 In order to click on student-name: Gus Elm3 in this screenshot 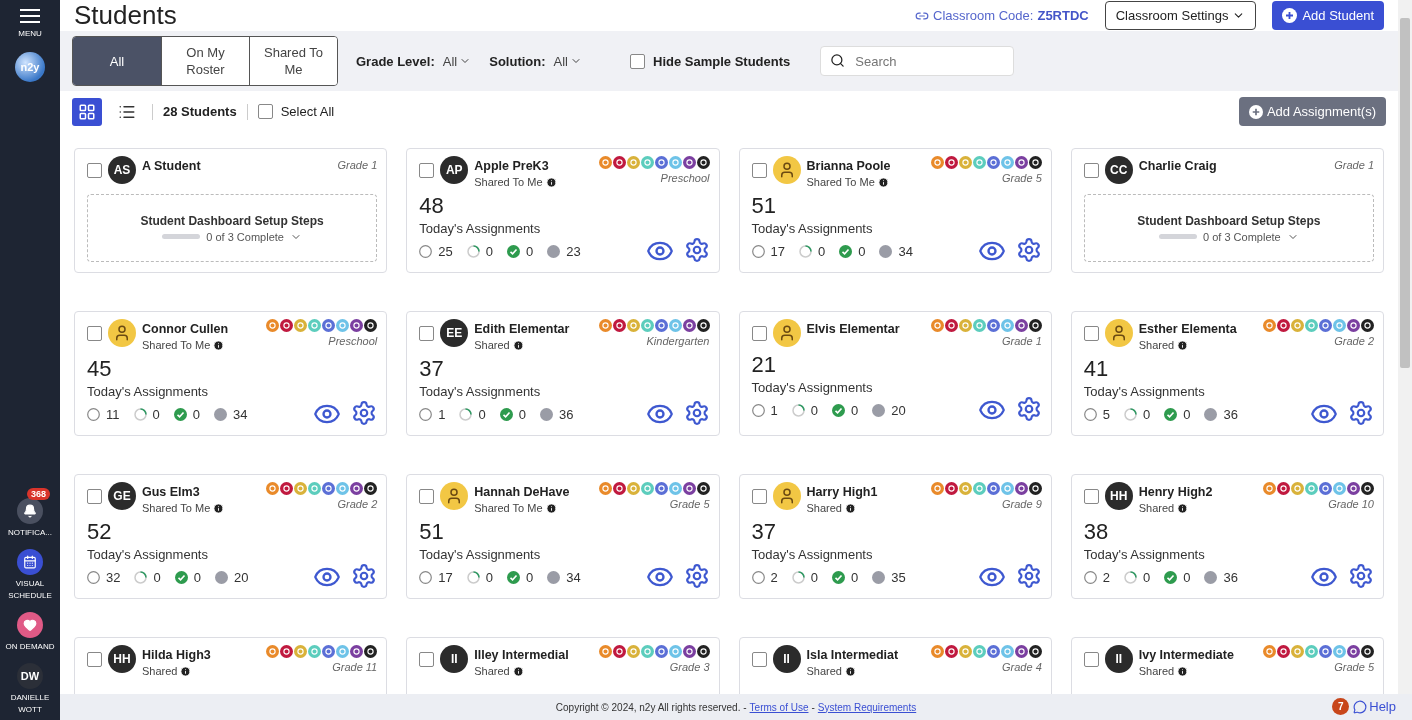, I will do `click(201, 492)`.